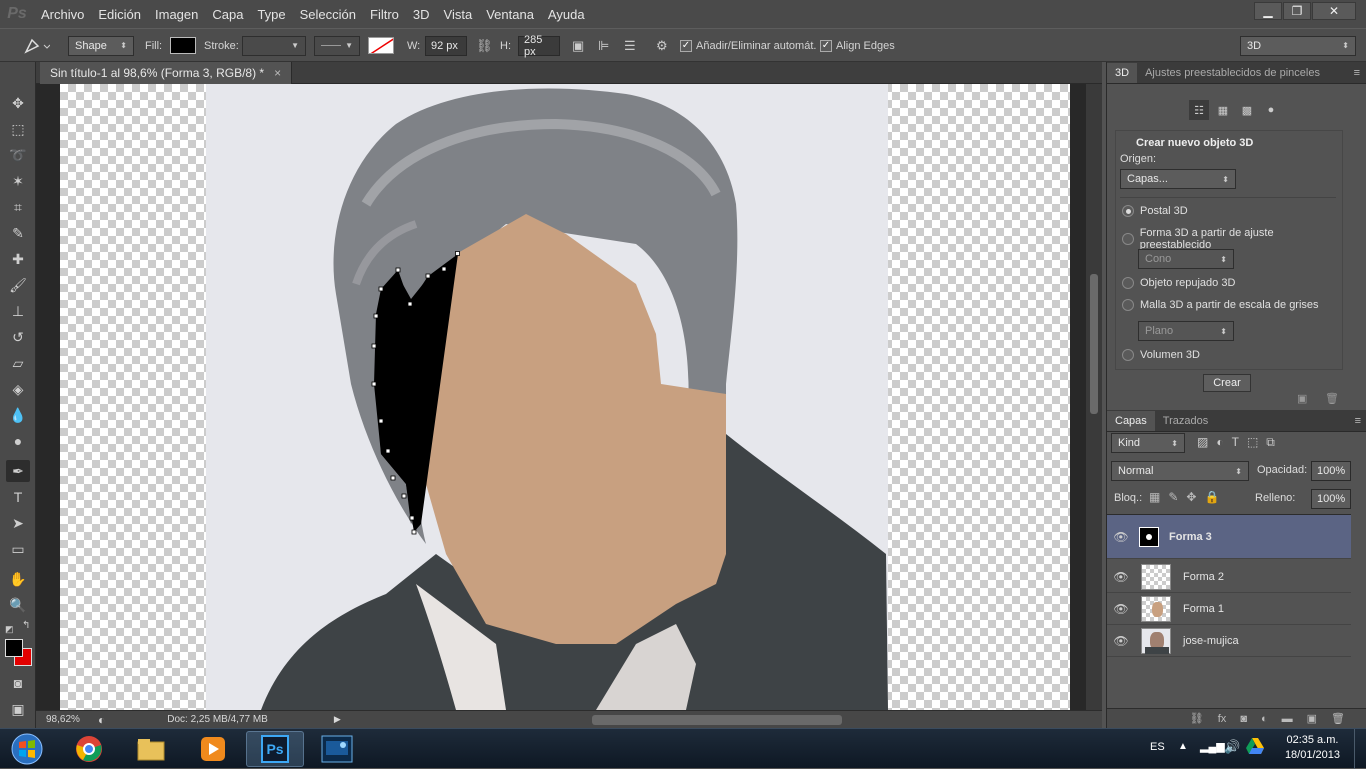 The width and height of the screenshot is (1366, 769). Describe the element at coordinates (275, 749) in the screenshot. I see `photoshop-taskbar-icon: Ps` at that location.